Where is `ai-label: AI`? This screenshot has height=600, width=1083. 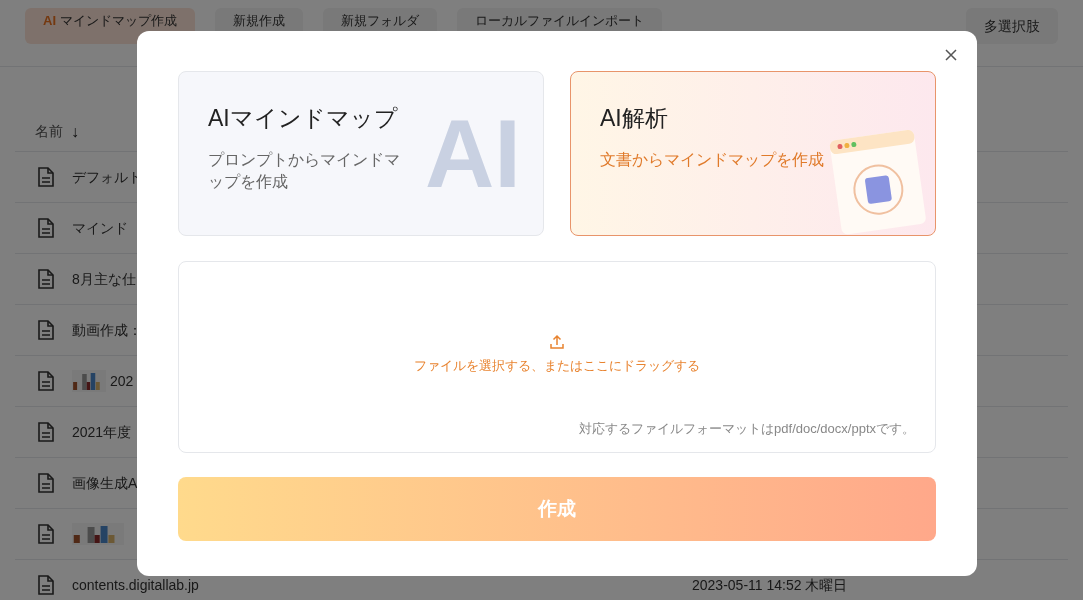
ai-label: AI is located at coordinates (49, 20).